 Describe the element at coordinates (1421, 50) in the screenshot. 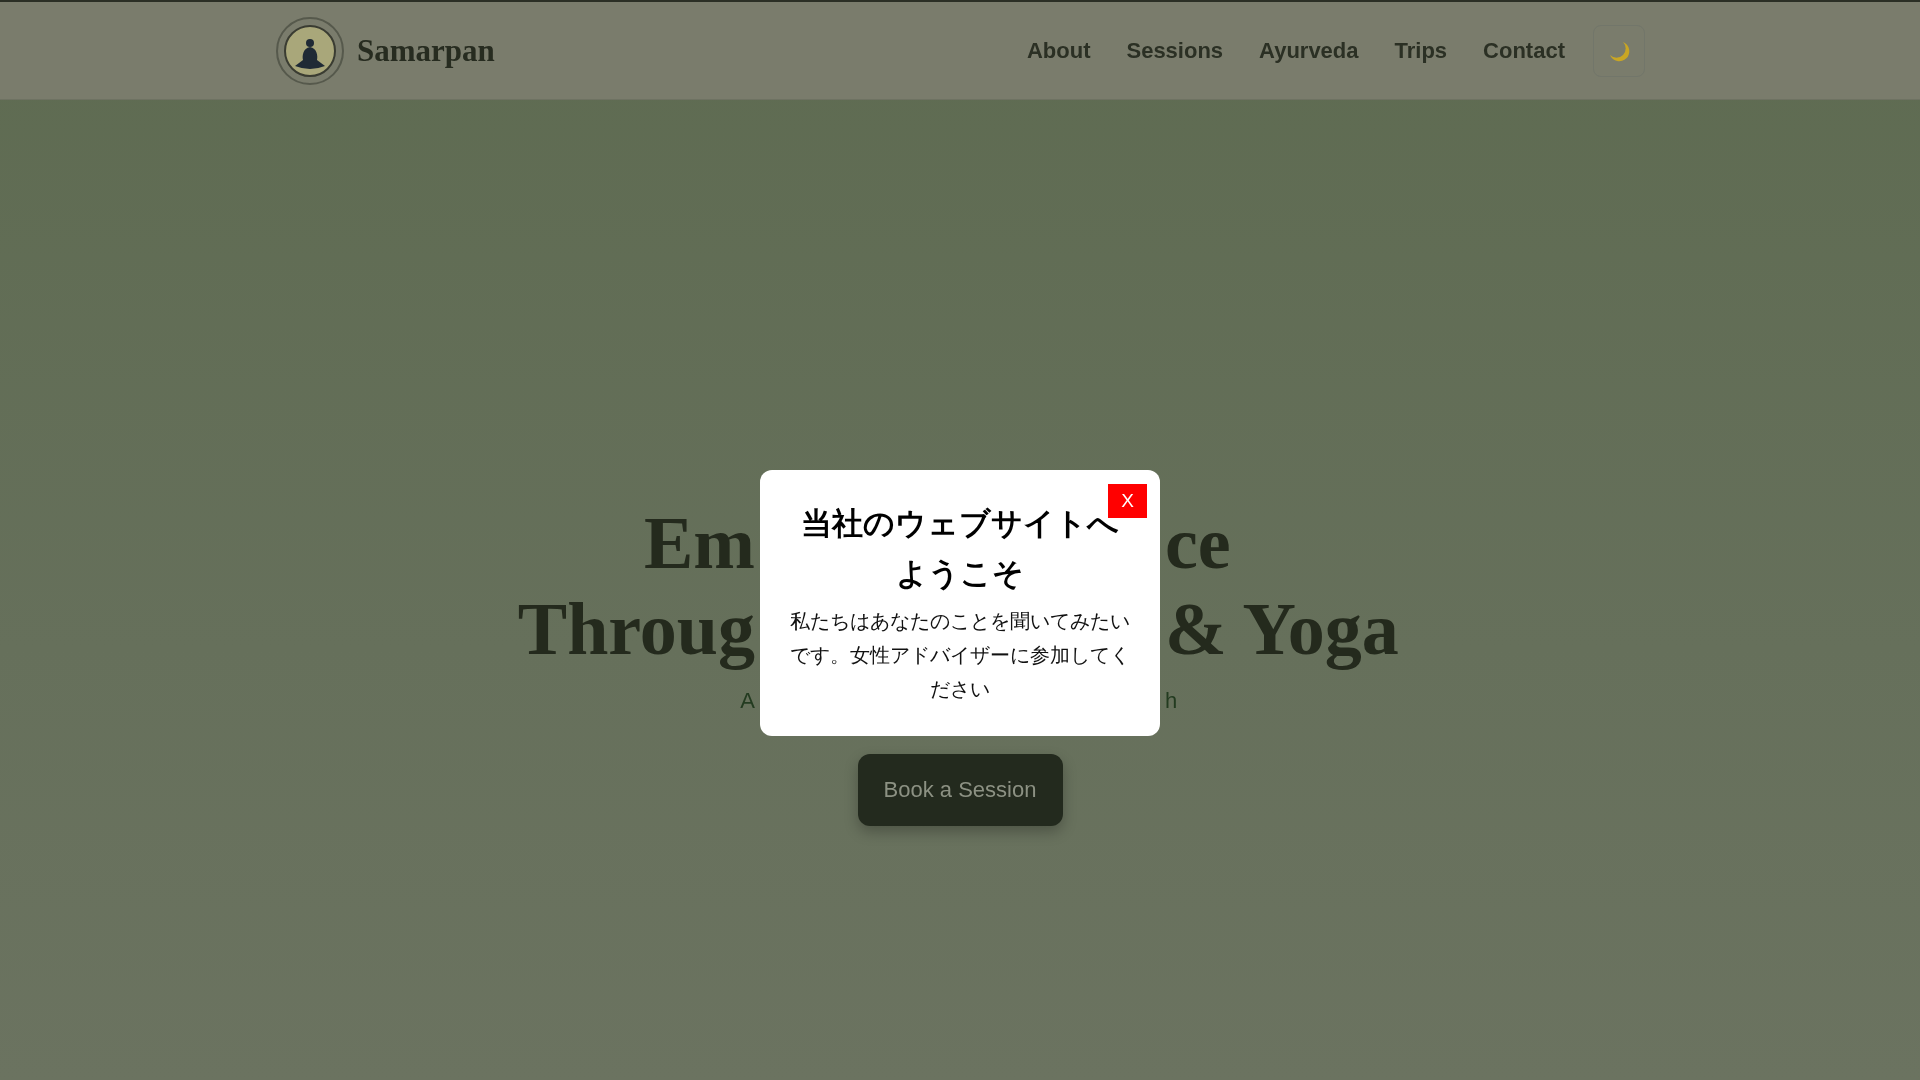

I see `nav-link: Trips` at that location.